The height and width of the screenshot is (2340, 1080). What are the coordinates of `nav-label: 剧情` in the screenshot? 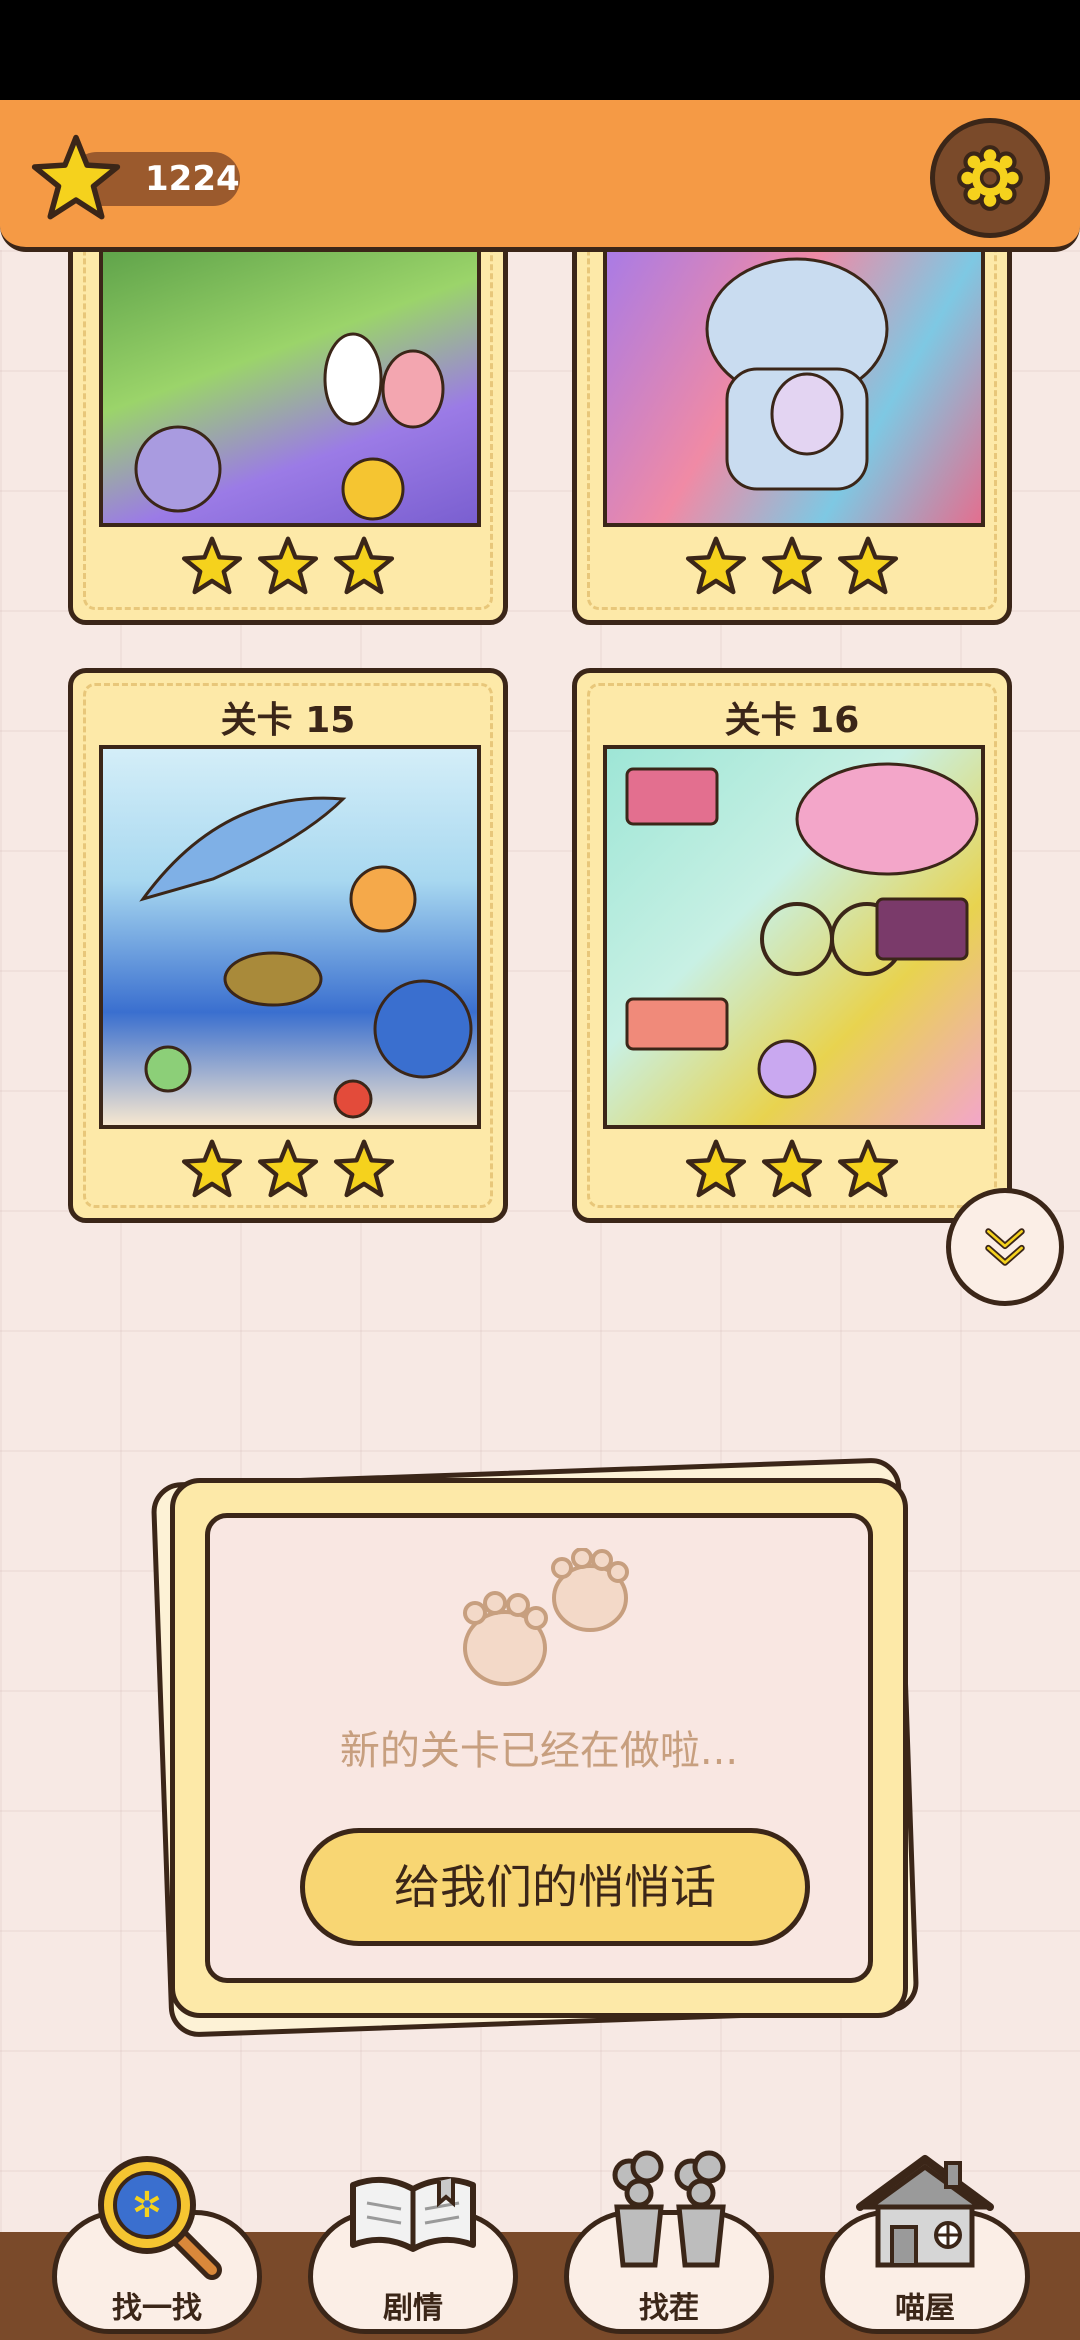 It's located at (413, 2308).